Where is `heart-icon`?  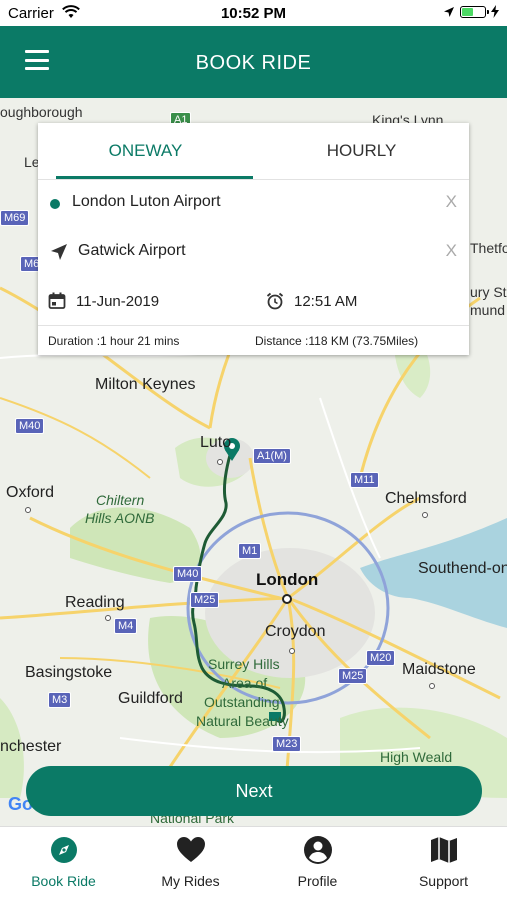 heart-icon is located at coordinates (190, 849).